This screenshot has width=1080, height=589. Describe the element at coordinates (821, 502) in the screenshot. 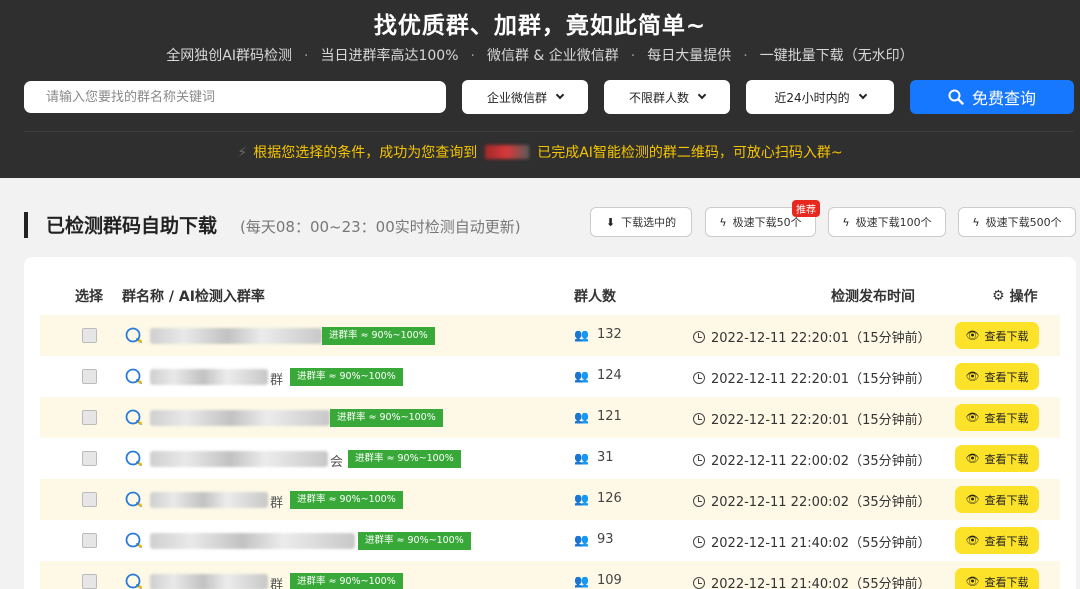

I see `publish-time-value: 2022-12-11 22:00:02（35分钟前）` at that location.